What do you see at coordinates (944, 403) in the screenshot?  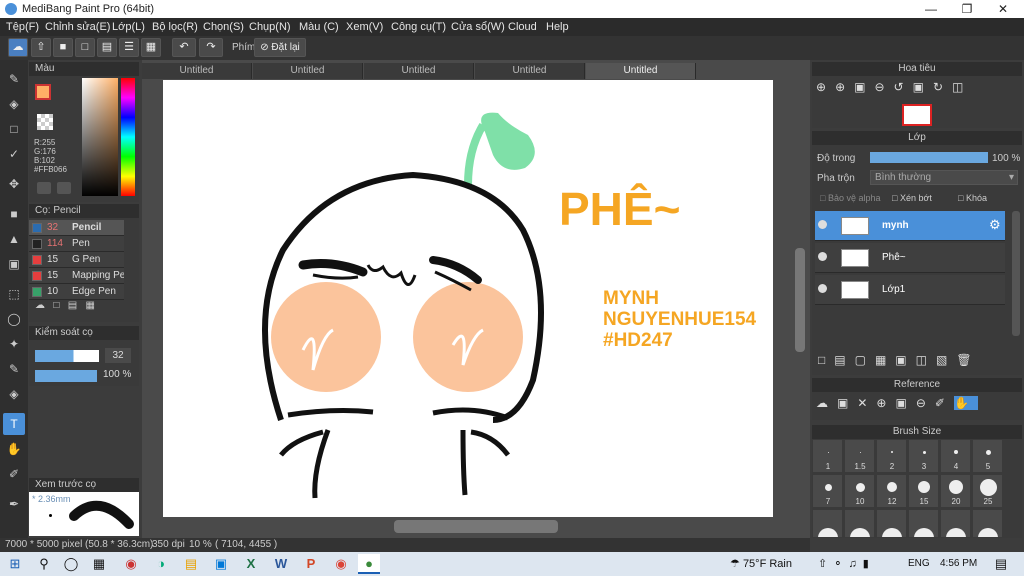 I see `ref-eyedropper-icon: ✐` at bounding box center [944, 403].